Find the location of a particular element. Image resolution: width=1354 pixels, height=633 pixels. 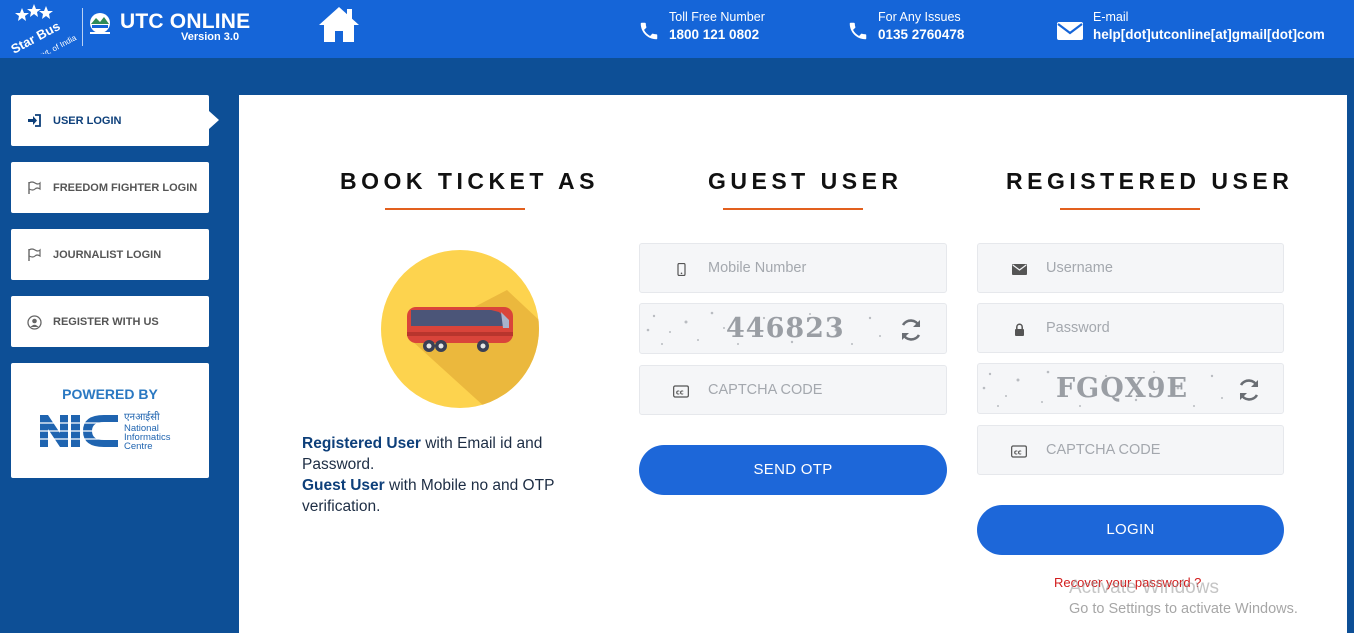

sign-in-icon is located at coordinates (35, 120).